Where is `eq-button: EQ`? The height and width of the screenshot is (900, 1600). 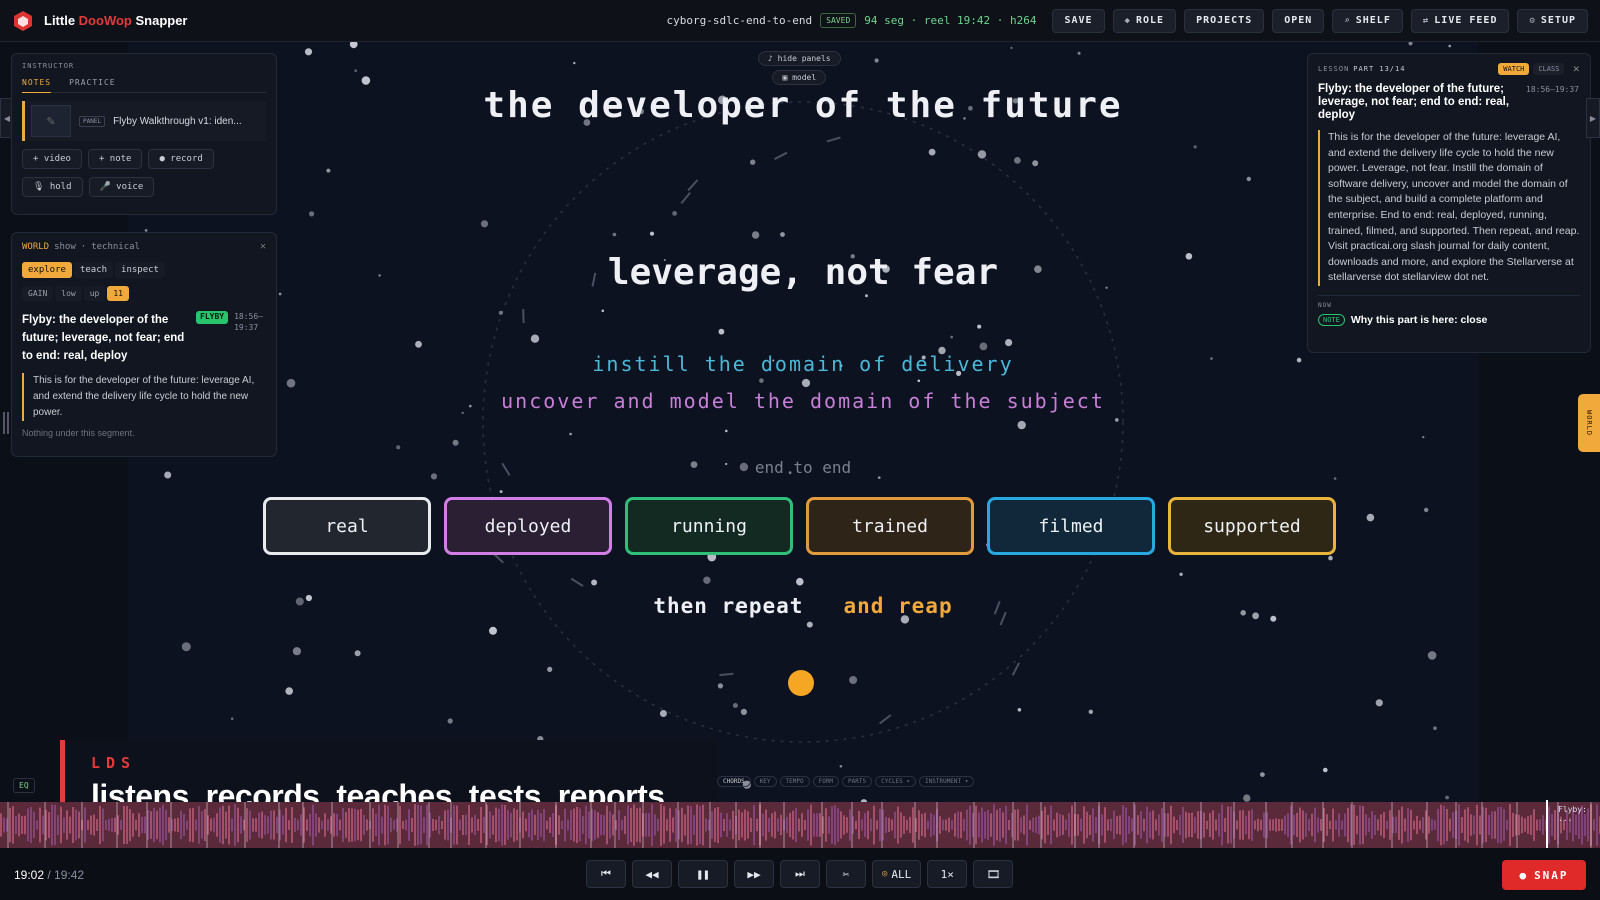 eq-button: EQ is located at coordinates (24, 785).